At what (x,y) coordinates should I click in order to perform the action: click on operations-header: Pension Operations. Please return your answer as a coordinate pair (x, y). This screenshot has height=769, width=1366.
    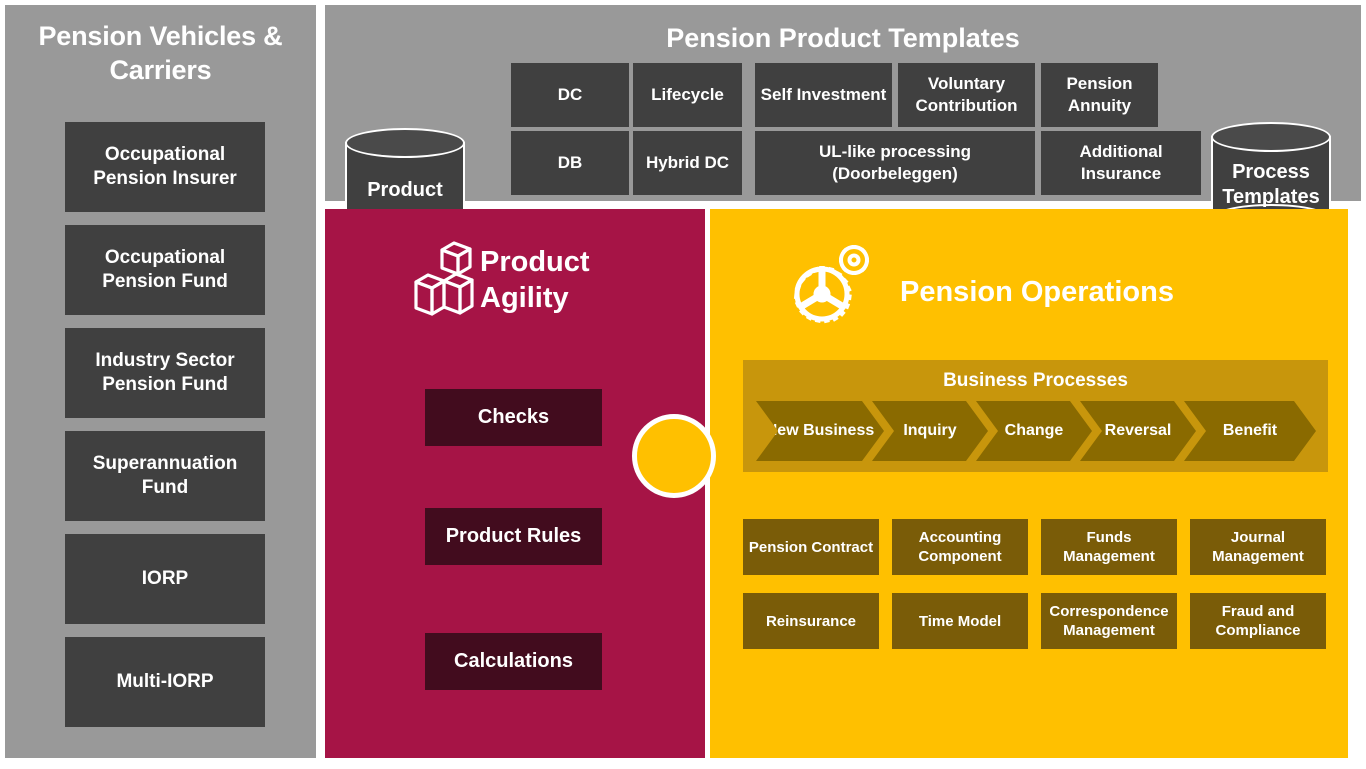
    Looking at the image, I should click on (1029, 284).